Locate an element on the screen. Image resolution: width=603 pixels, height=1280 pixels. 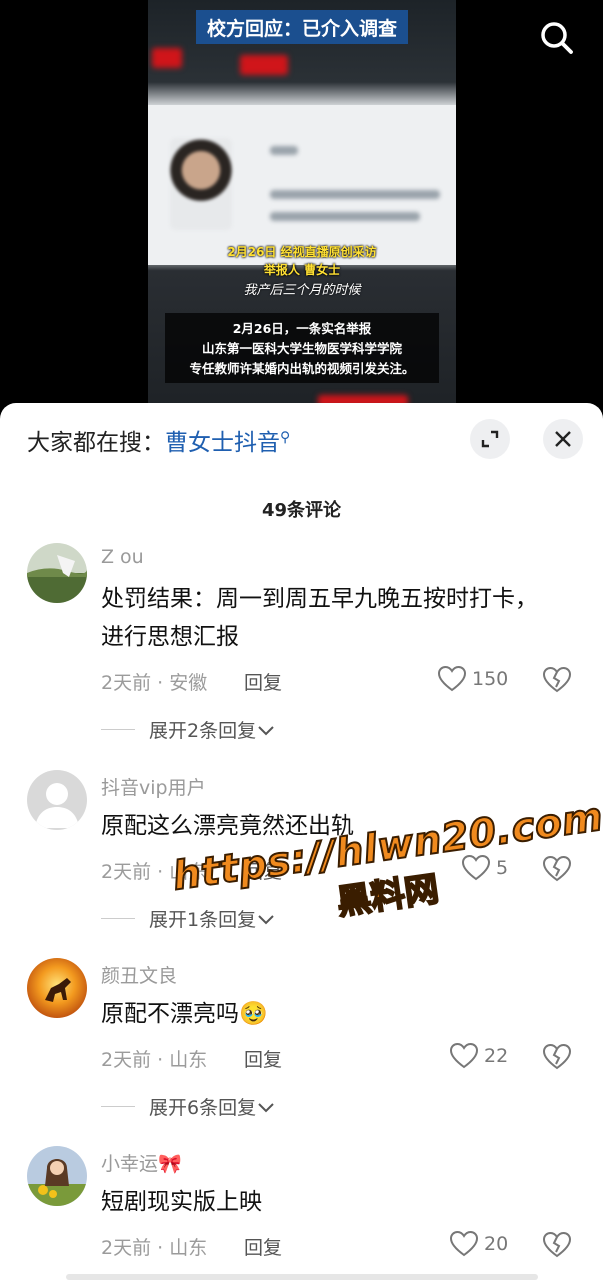
expand-button is located at coordinates (490, 439).